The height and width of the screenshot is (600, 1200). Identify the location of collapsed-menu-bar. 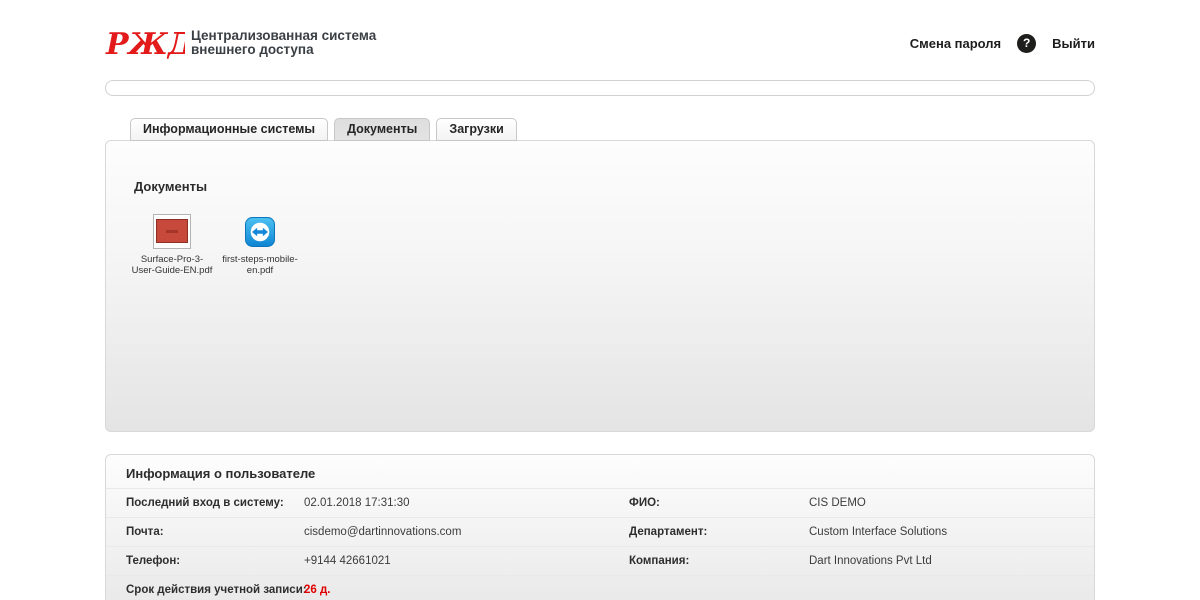
(600, 88).